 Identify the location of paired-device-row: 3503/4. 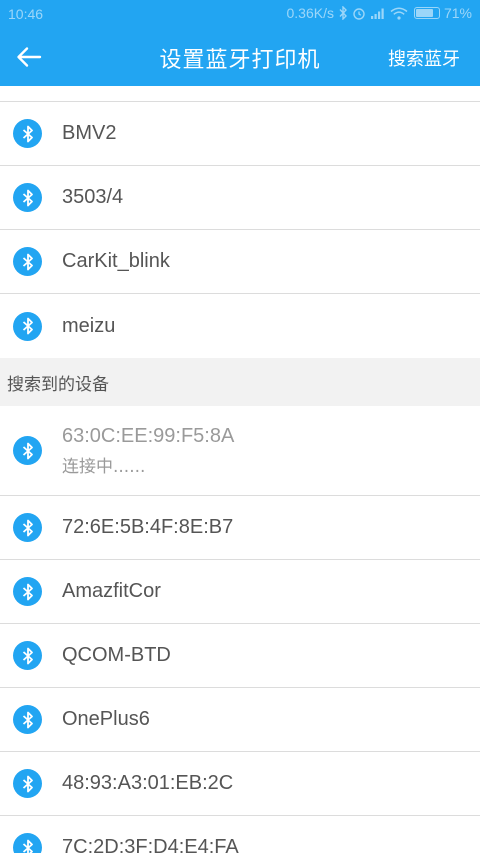
(240, 198).